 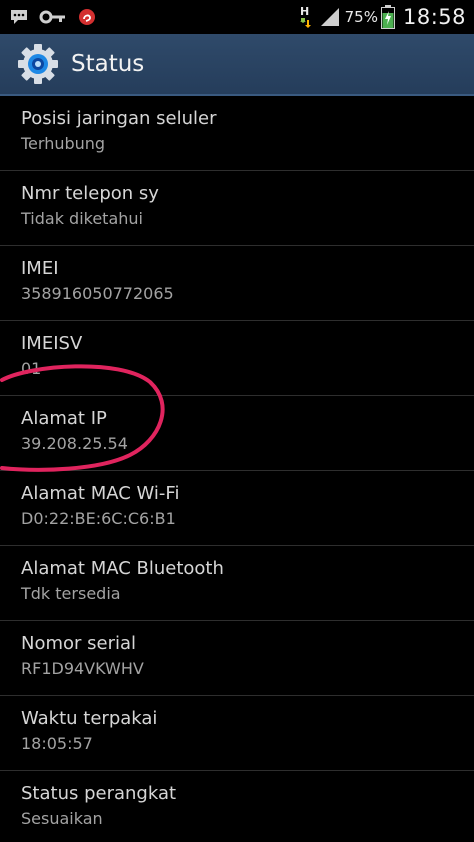 I want to click on list-item-serial-number: Nomor serial RF1D94VKWHV, so click(x=237, y=658).